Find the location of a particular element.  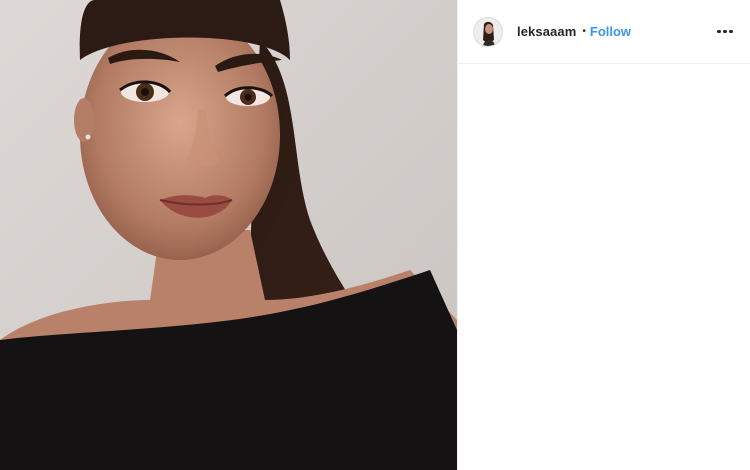

follow-button: Follow is located at coordinates (610, 31).